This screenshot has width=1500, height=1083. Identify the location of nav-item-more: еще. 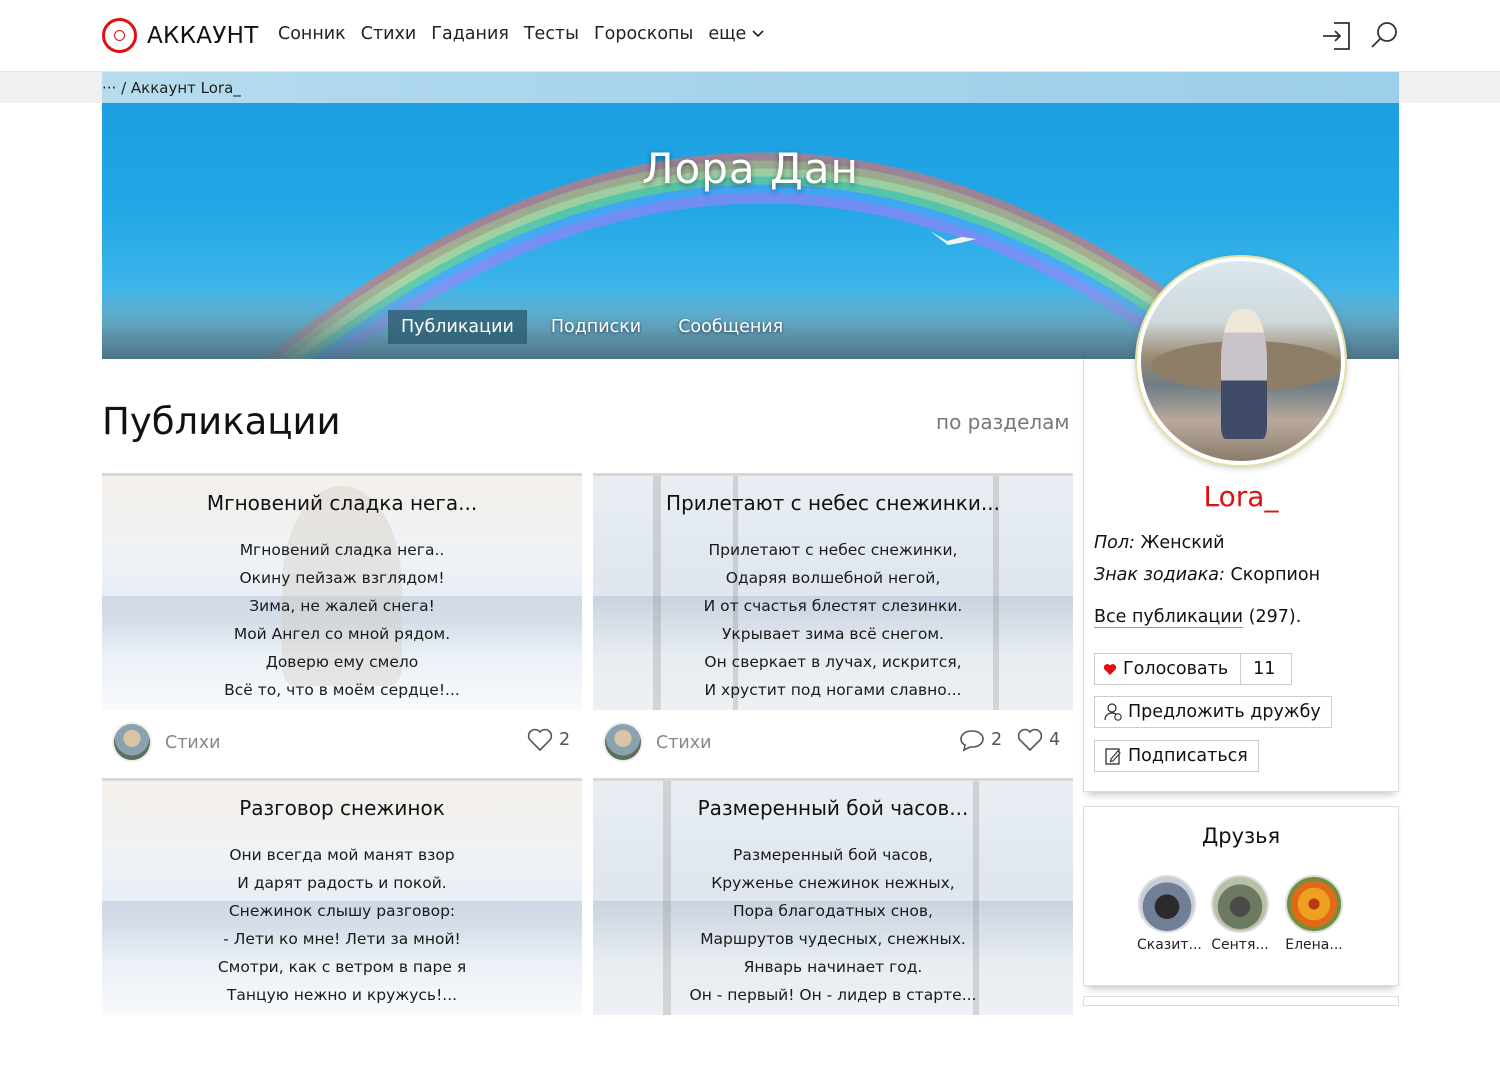
(736, 34).